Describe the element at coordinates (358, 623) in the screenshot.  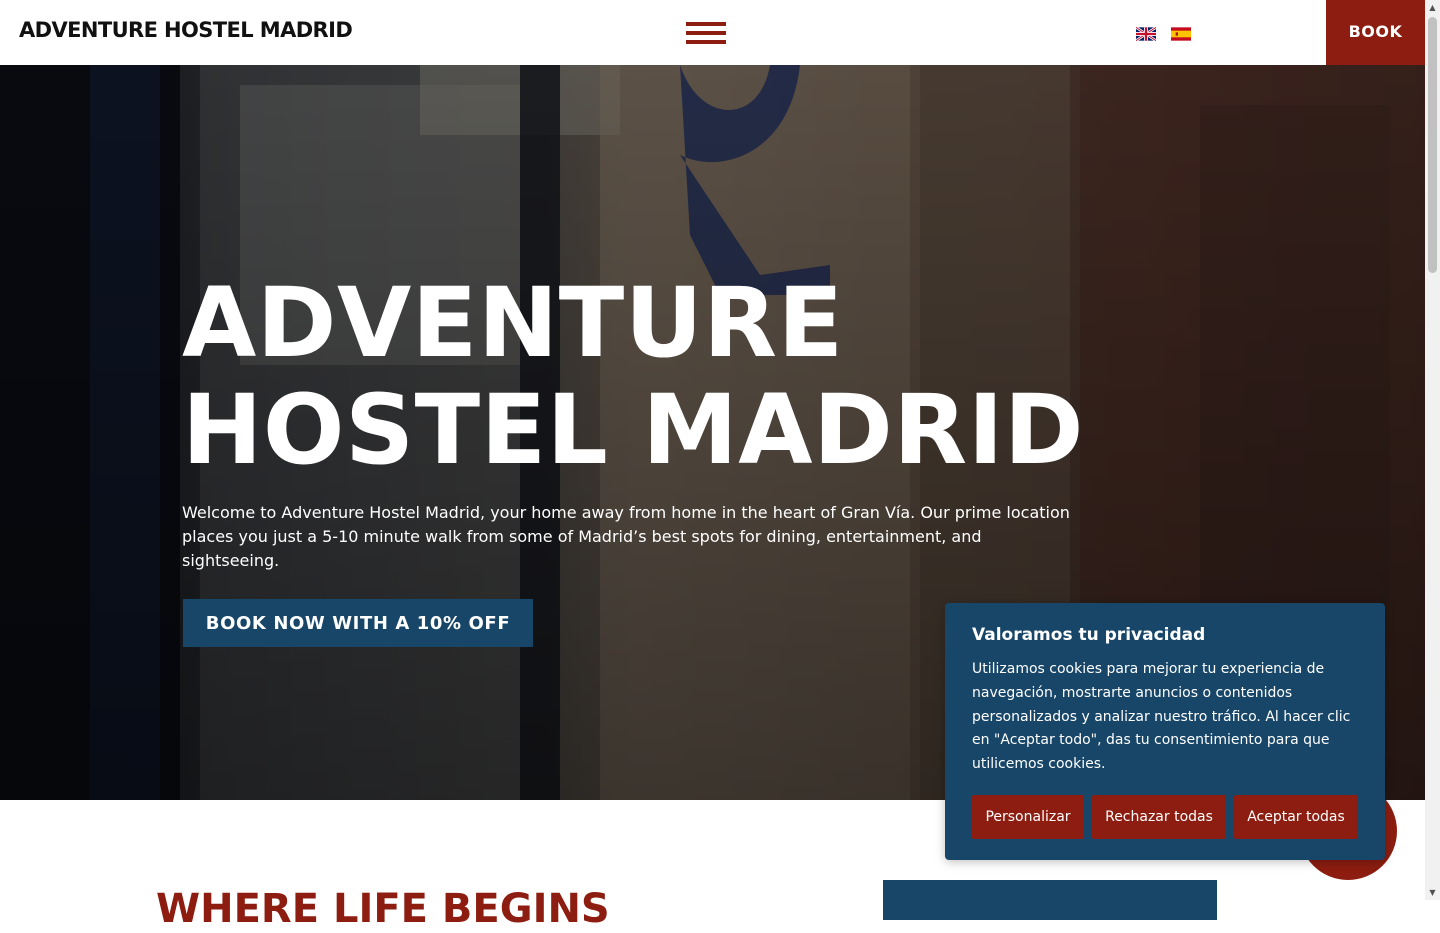
I see `book-now-discount-button: BOOK NOW WITH A 10% OFF` at that location.